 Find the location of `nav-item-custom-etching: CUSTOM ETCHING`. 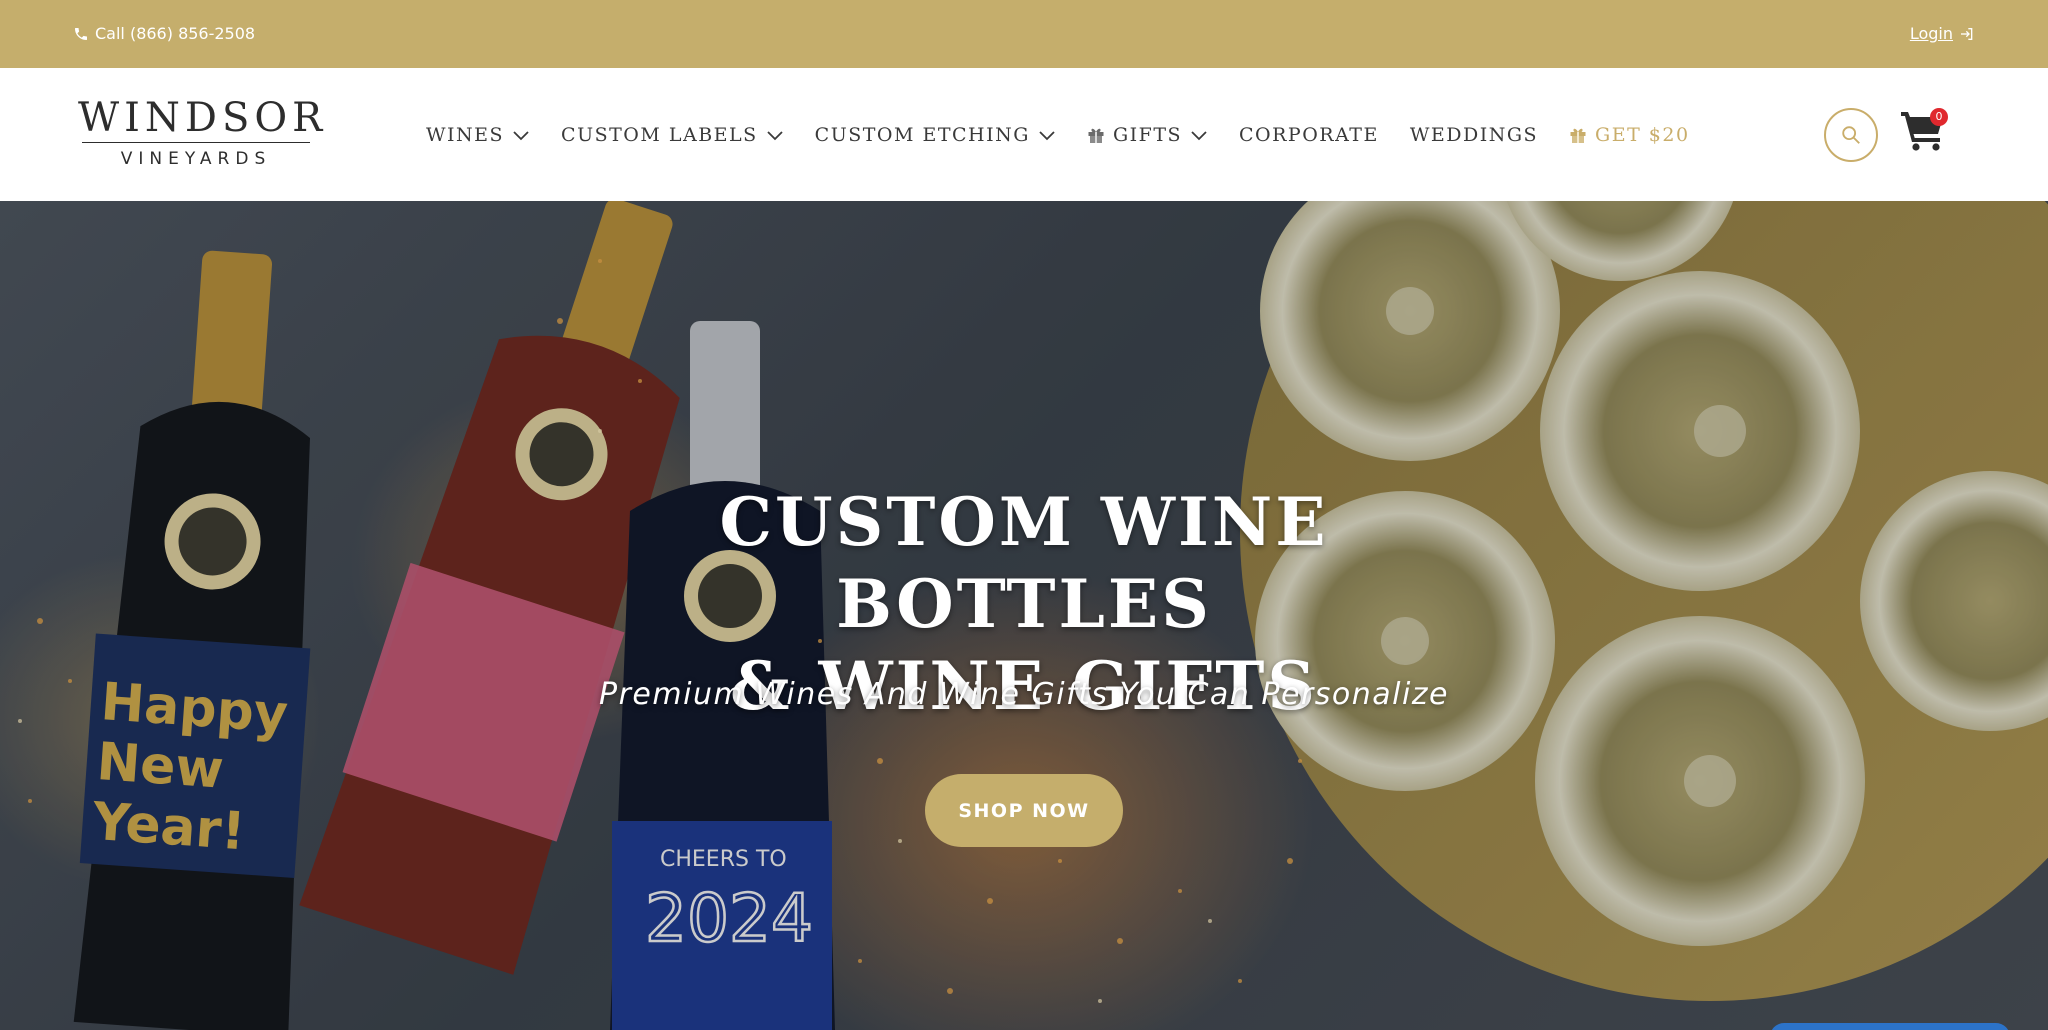

nav-item-custom-etching: CUSTOM ETCHING is located at coordinates (935, 135).